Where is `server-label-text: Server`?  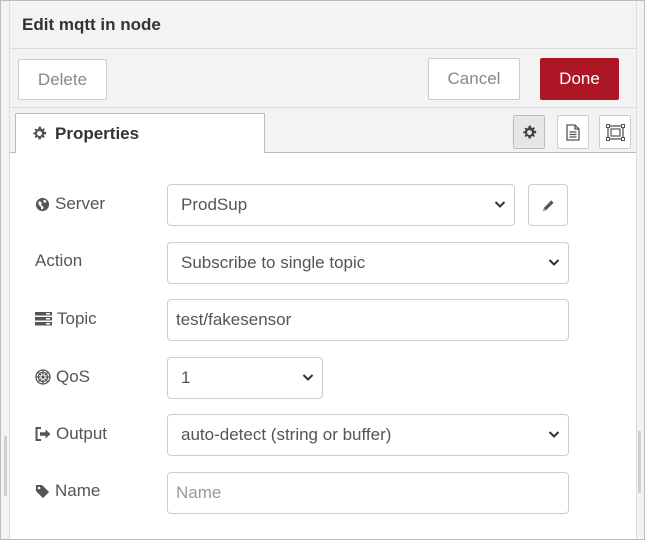
server-label-text: Server is located at coordinates (80, 203).